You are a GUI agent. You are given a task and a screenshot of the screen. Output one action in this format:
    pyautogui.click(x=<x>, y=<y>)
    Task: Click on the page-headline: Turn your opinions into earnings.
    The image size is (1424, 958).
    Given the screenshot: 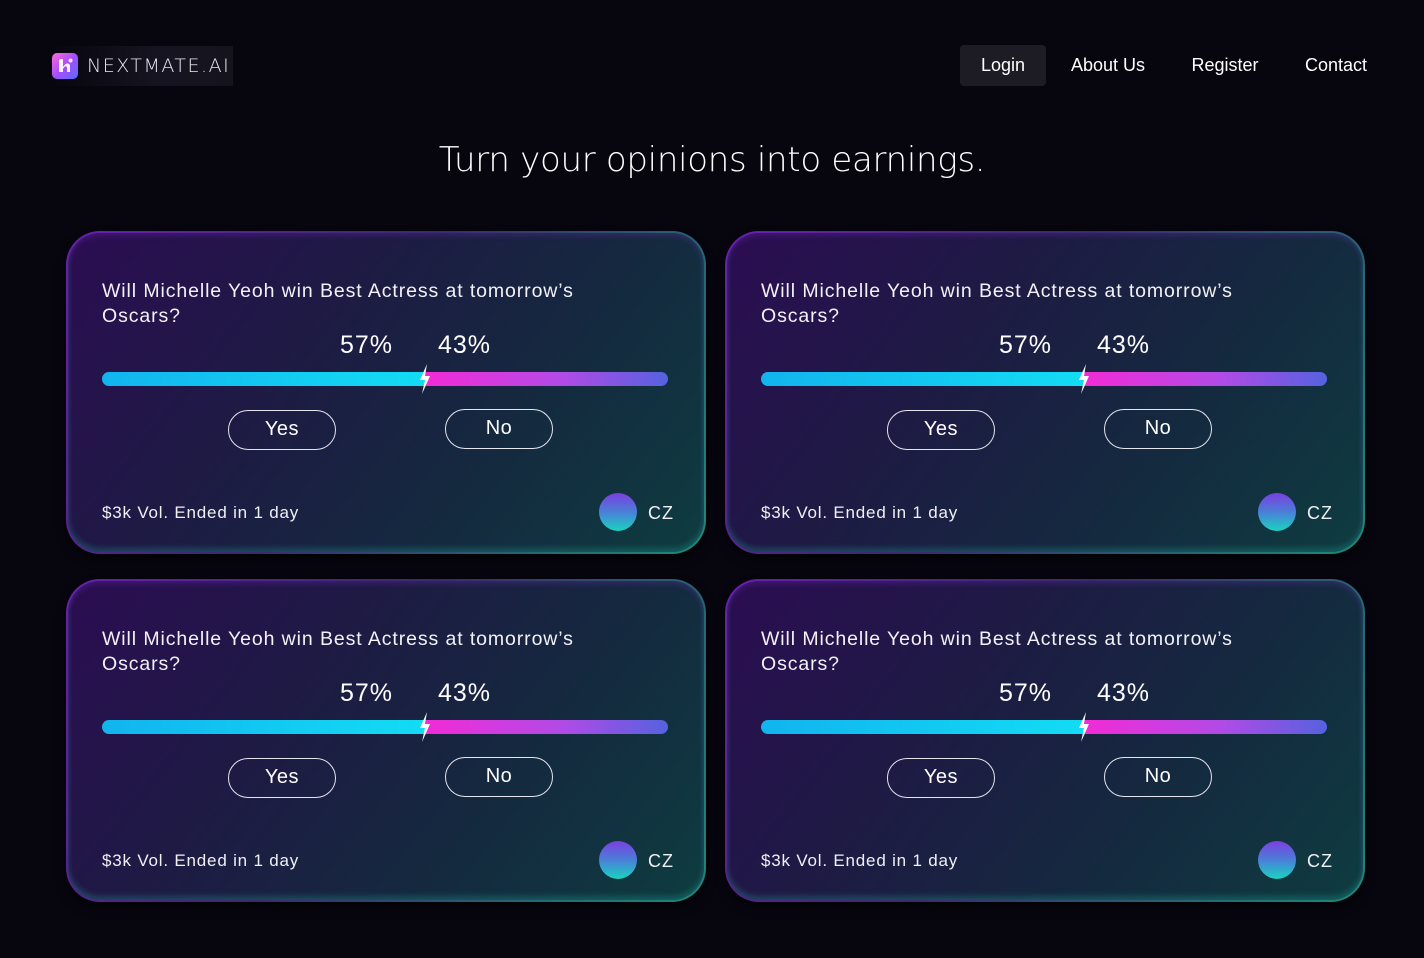 What is the action you would take?
    pyautogui.click(x=712, y=160)
    